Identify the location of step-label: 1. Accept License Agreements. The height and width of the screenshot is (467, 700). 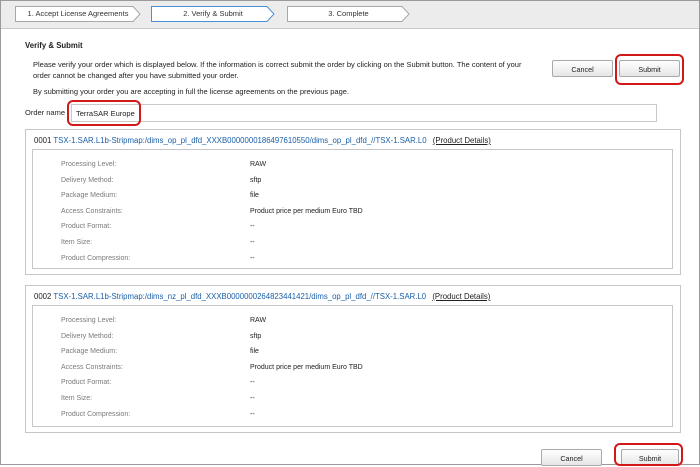
(78, 13).